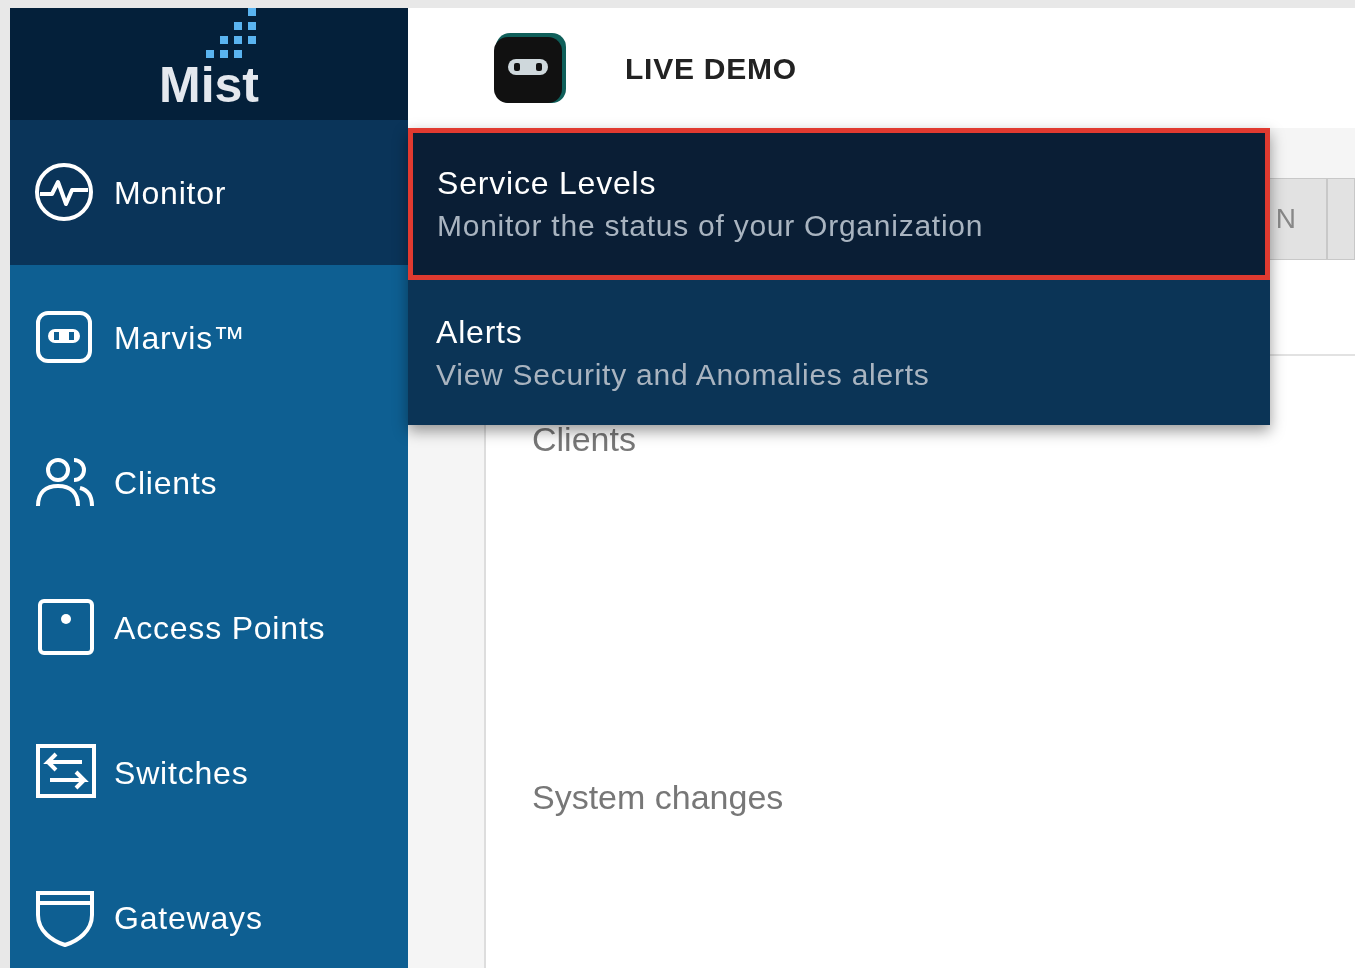 The height and width of the screenshot is (968, 1355). Describe the element at coordinates (839, 352) in the screenshot. I see `menu-item: Alerts View Security and Anomalies alerts` at that location.